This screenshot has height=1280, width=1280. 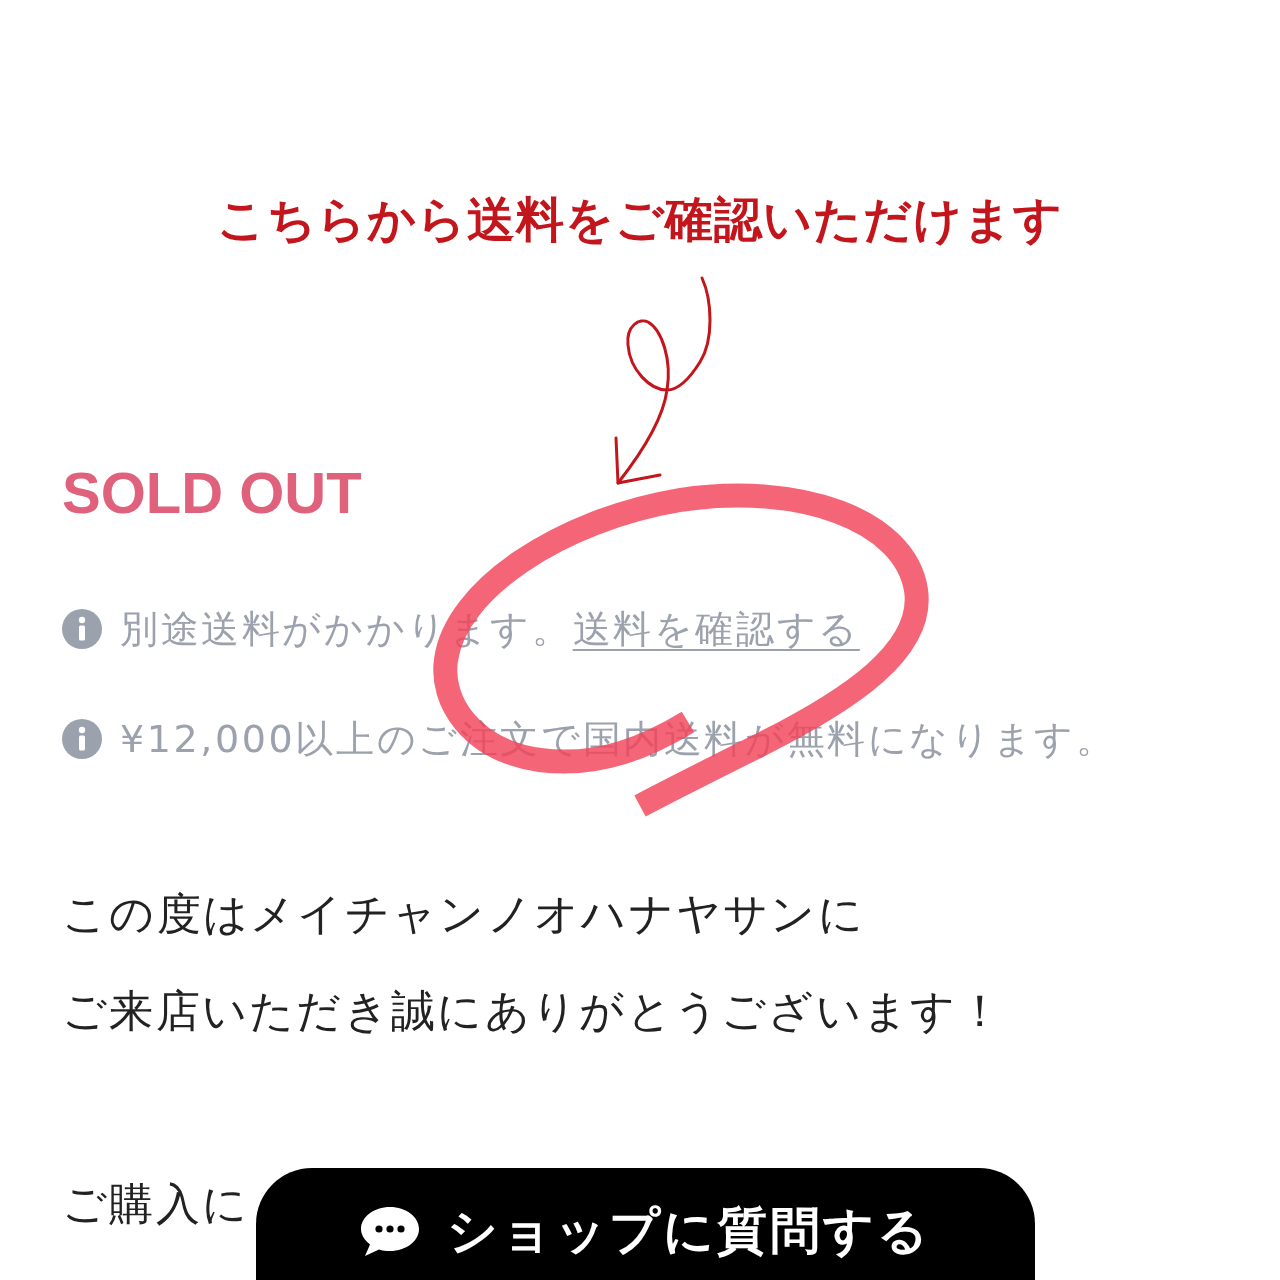 What do you see at coordinates (533, 1011) in the screenshot?
I see `greeting-text: ご来店いただき誠にありがとうございます！` at bounding box center [533, 1011].